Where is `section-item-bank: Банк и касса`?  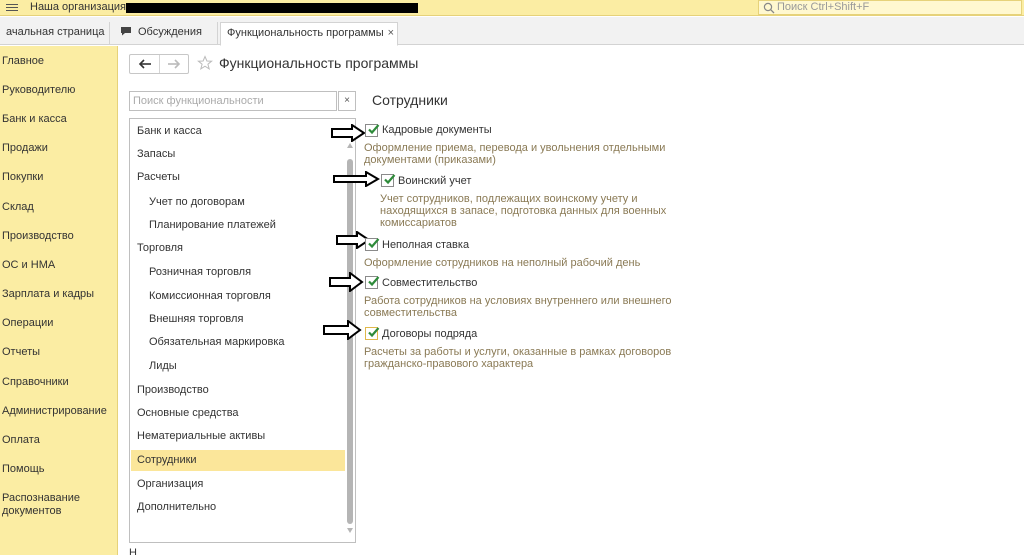 section-item-bank: Банк и касса is located at coordinates (169, 131).